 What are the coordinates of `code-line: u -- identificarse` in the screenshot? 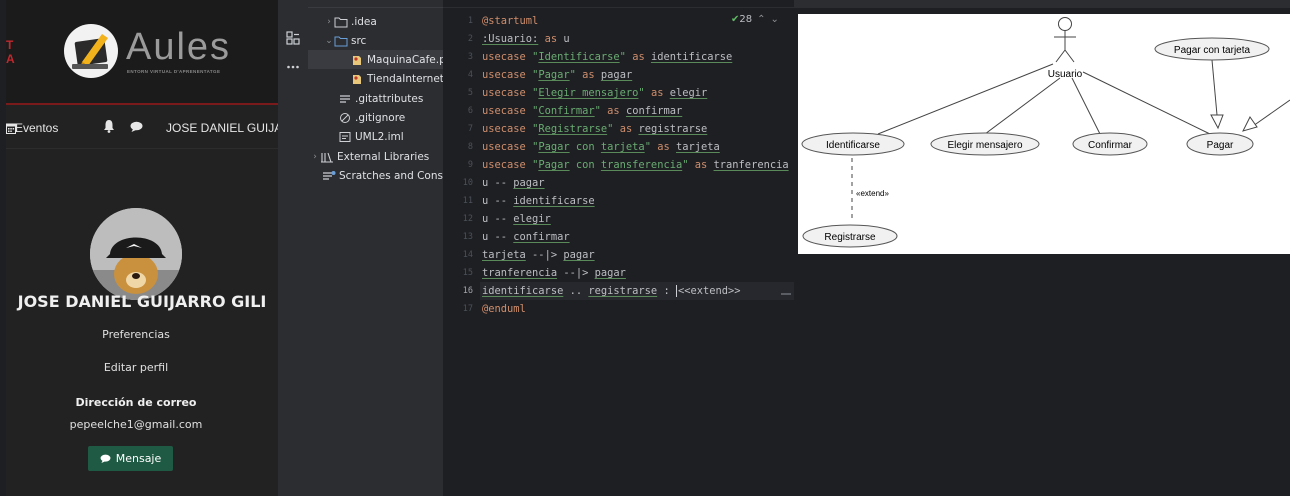 It's located at (637, 201).